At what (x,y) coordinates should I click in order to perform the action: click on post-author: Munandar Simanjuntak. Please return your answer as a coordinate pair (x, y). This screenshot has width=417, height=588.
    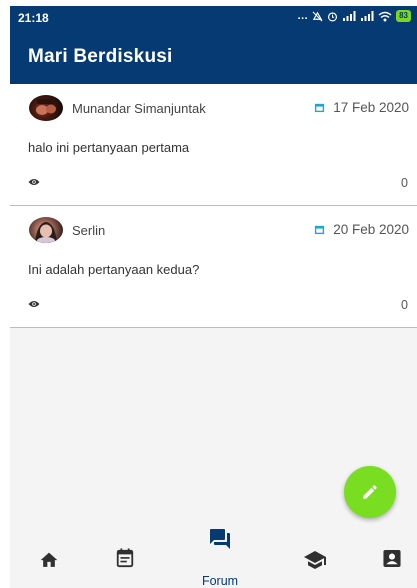
    Looking at the image, I should click on (139, 108).